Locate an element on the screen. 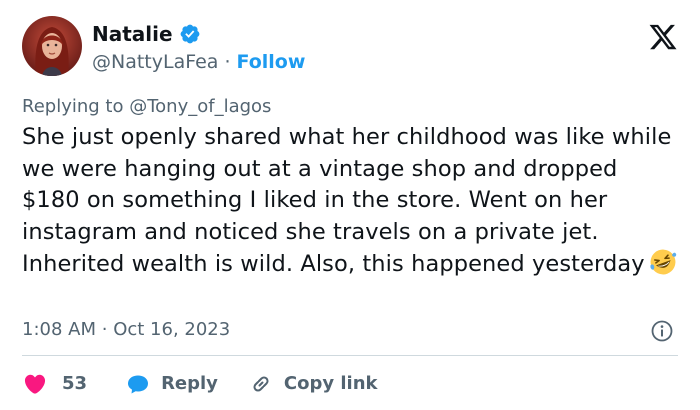 This screenshot has width=700, height=410. author-handle-row: @NattyLaFea · Follow is located at coordinates (198, 62).